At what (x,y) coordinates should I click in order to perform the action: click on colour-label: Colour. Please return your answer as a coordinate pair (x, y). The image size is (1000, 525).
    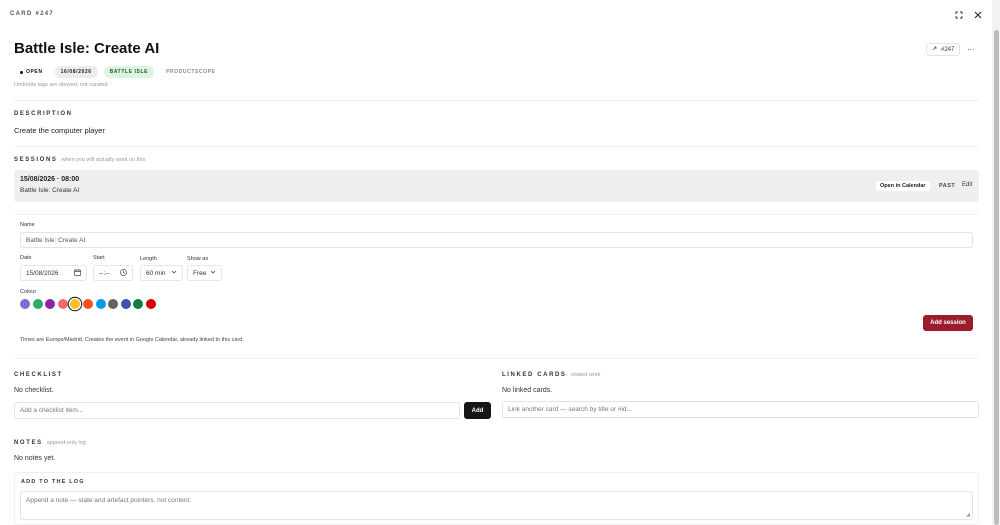
    Looking at the image, I should click on (28, 292).